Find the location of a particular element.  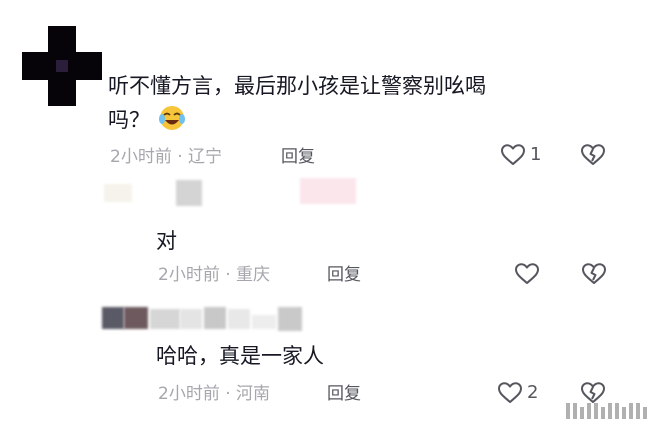

like-button: 2 is located at coordinates (517, 393).